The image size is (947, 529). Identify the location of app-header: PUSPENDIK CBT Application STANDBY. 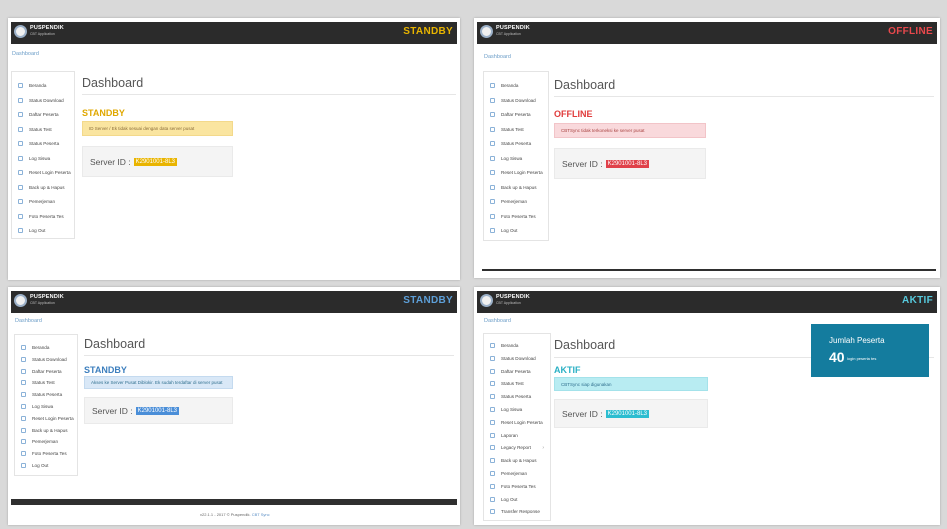
(234, 302).